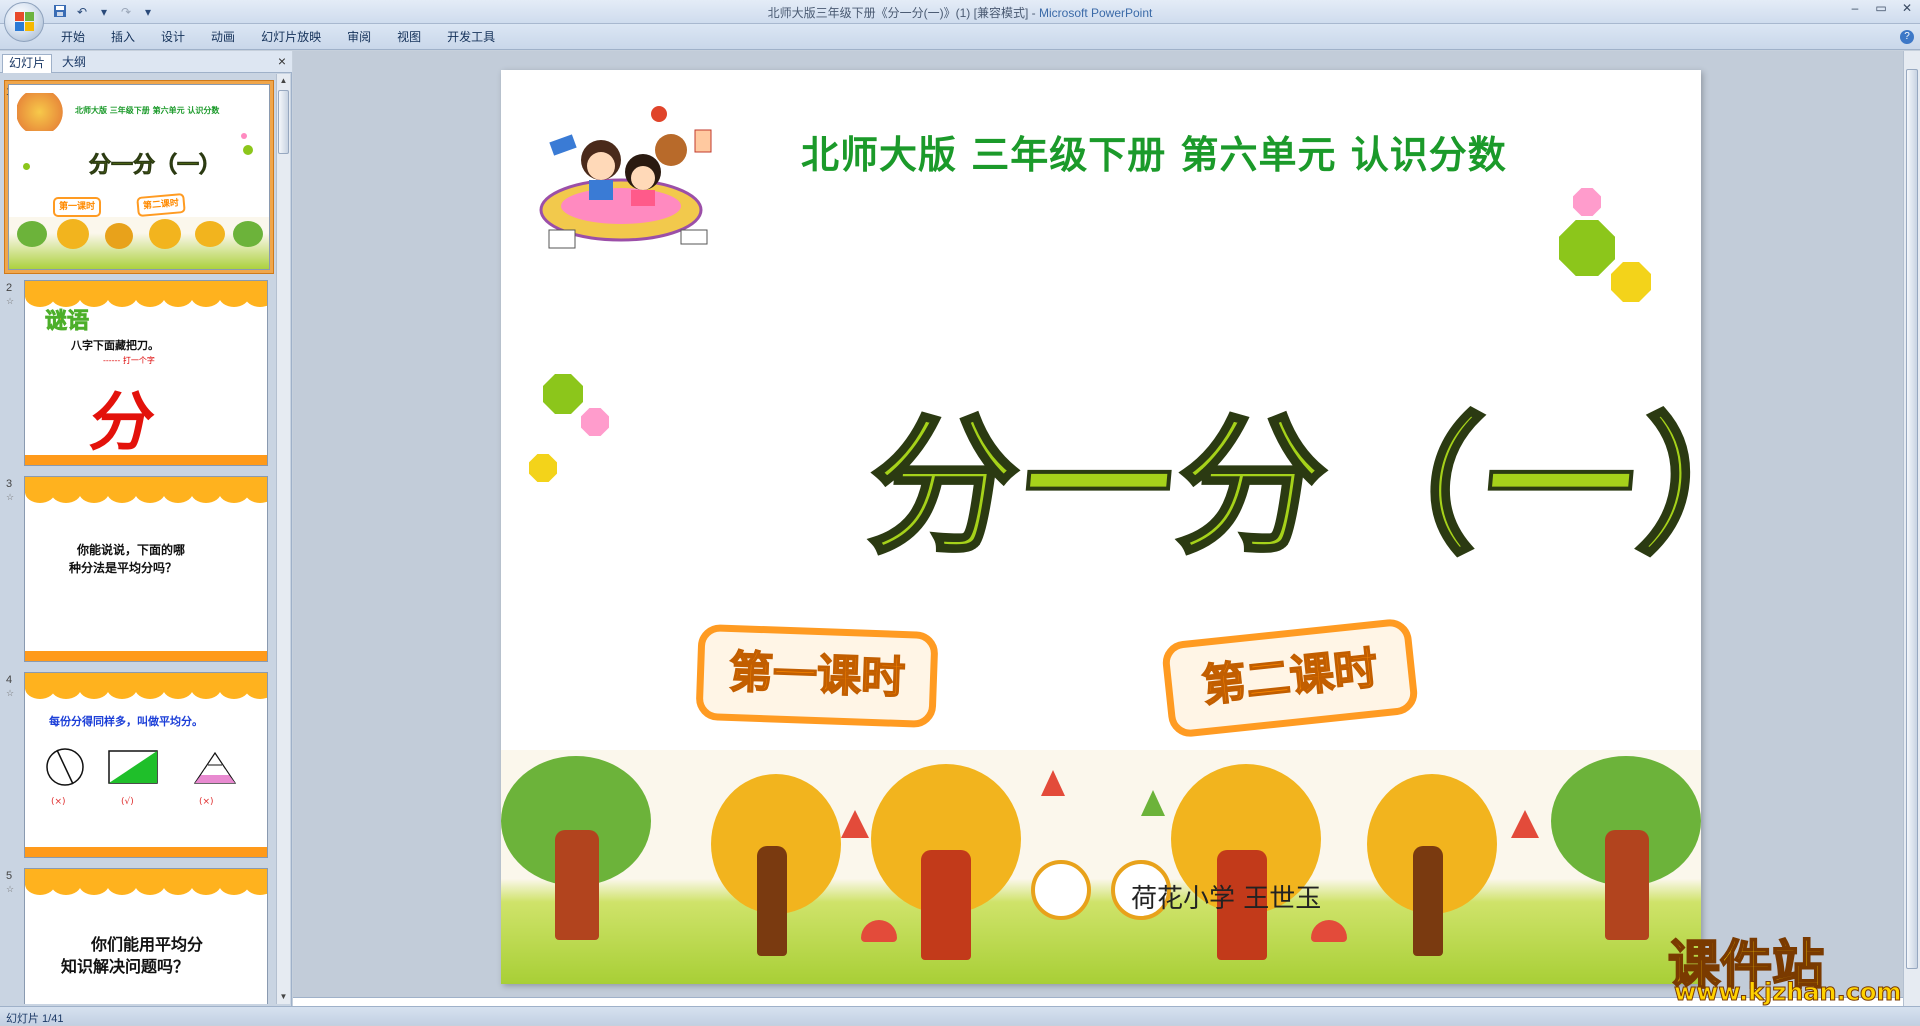 The height and width of the screenshot is (1026, 1920). What do you see at coordinates (206, 802) in the screenshot?
I see `mark-3: (×)` at bounding box center [206, 802].